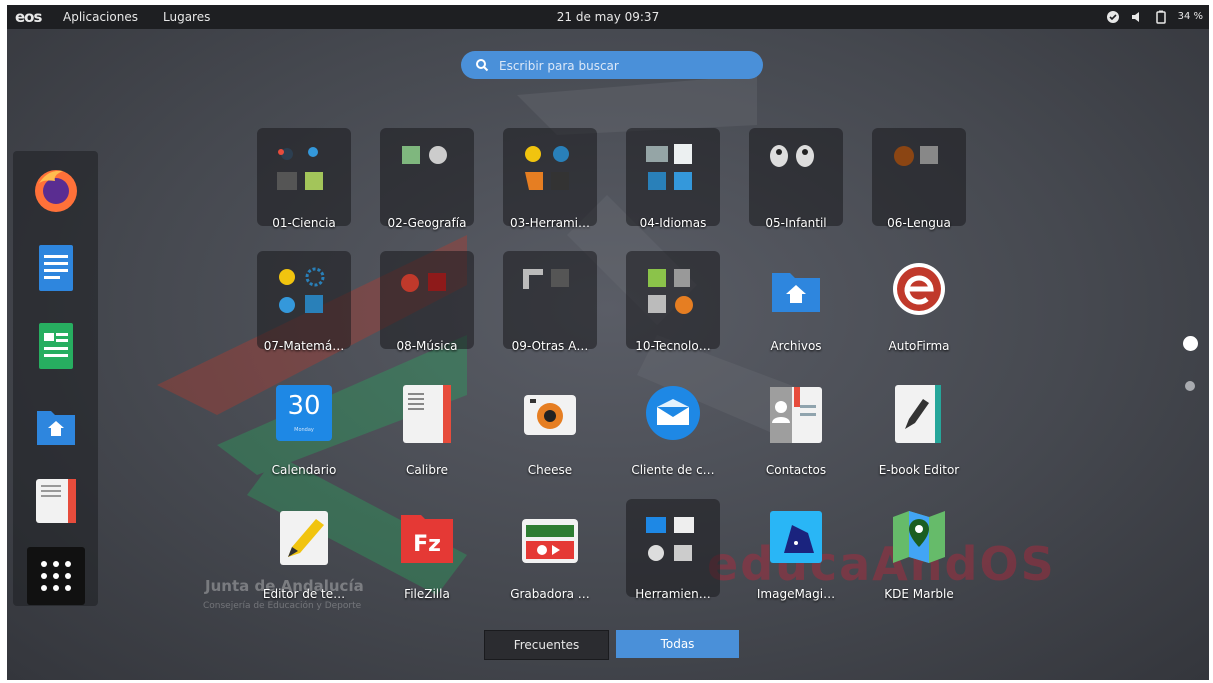  I want to click on folder-04-idiomas: 04-Idiomas, so click(673, 179).